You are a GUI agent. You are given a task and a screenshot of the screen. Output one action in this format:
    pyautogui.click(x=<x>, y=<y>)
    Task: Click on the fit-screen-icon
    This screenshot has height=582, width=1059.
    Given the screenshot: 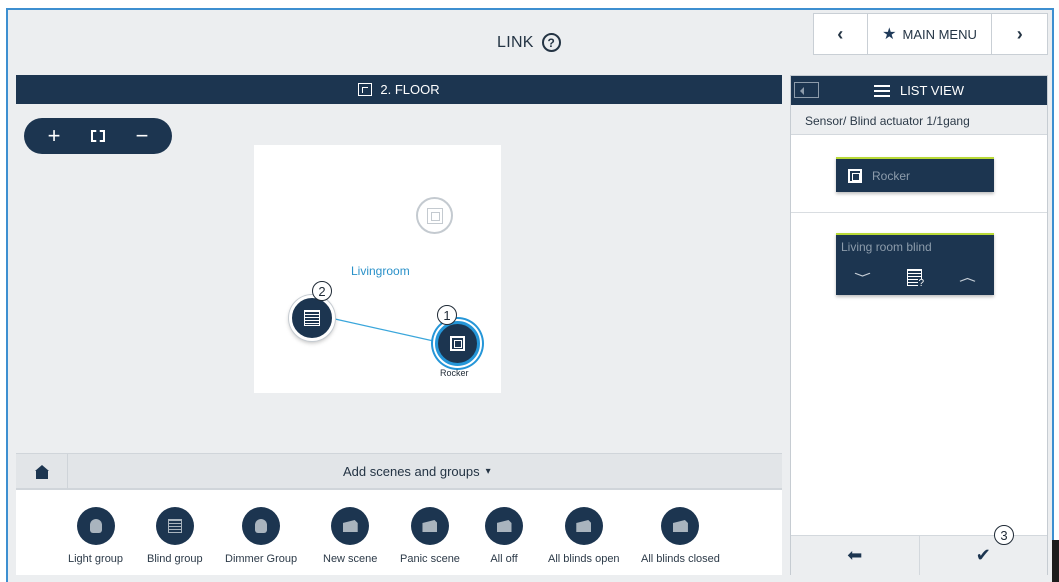 What is the action you would take?
    pyautogui.click(x=98, y=136)
    